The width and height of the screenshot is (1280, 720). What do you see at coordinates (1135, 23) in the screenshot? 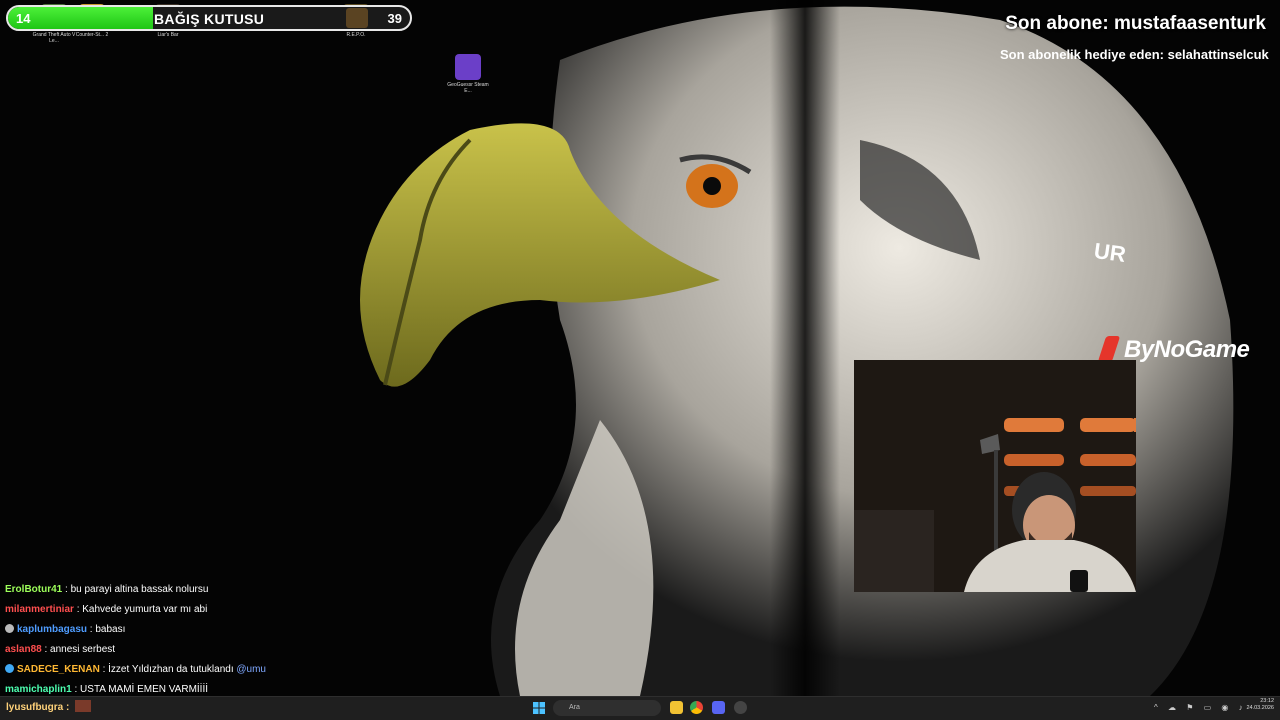
I see `last-subscriber-text: Son abone: mustafaasenturk` at bounding box center [1135, 23].